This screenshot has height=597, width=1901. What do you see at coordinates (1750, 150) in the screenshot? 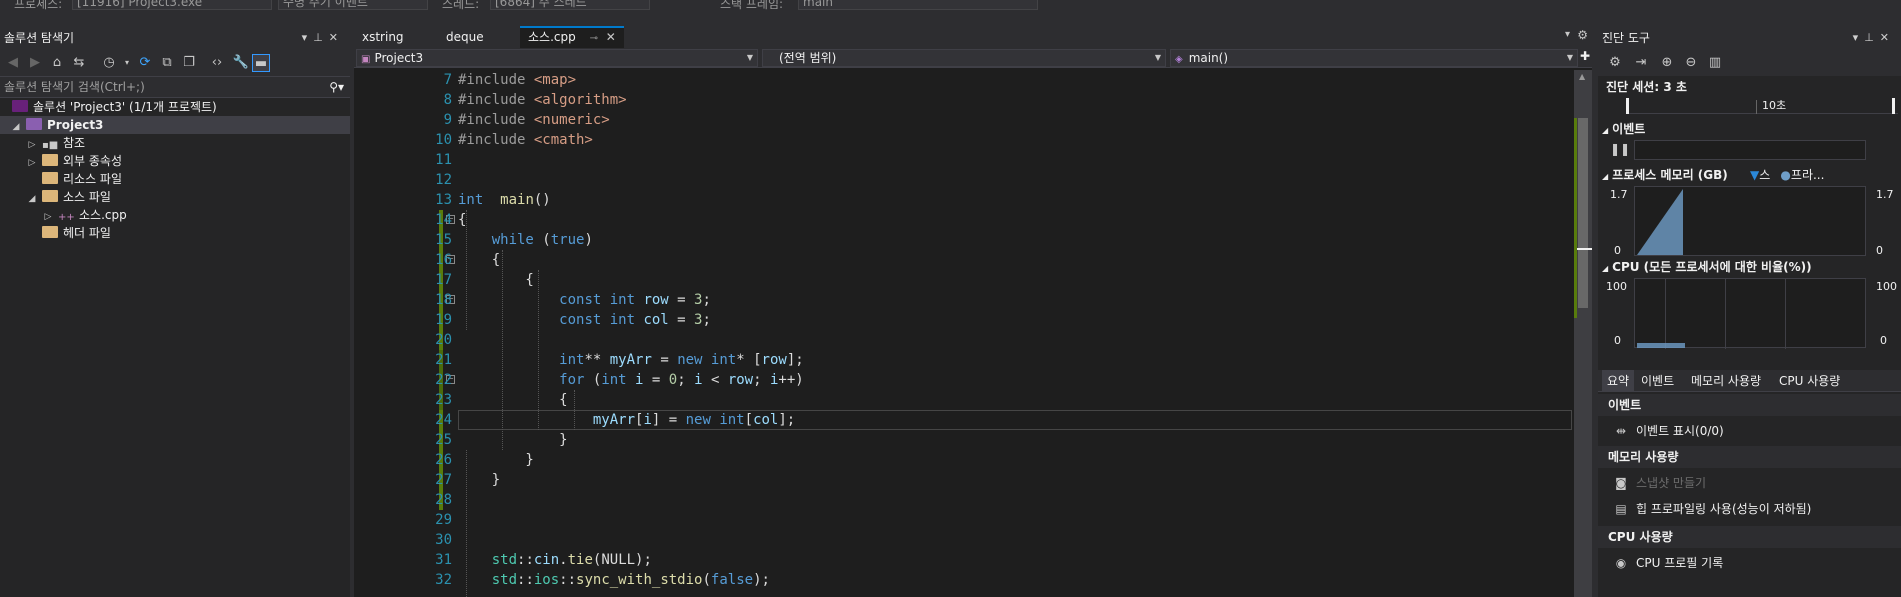
I see `events-track` at bounding box center [1750, 150].